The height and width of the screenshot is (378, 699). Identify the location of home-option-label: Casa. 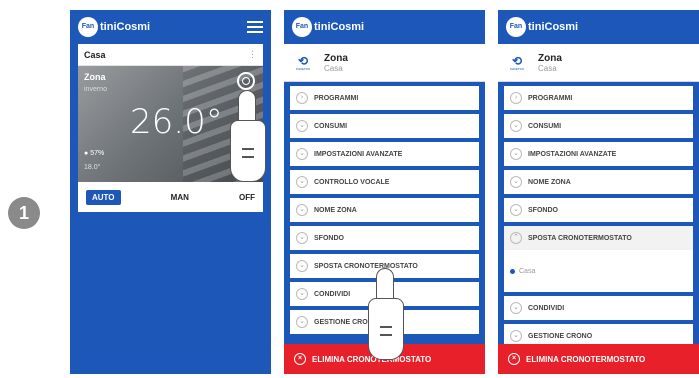
(527, 271).